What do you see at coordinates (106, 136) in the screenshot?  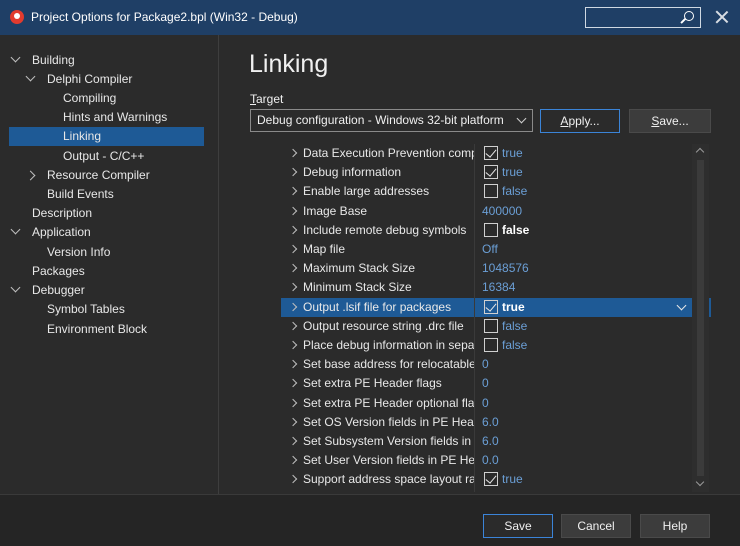 I see `tree-item-linking: Linking` at bounding box center [106, 136].